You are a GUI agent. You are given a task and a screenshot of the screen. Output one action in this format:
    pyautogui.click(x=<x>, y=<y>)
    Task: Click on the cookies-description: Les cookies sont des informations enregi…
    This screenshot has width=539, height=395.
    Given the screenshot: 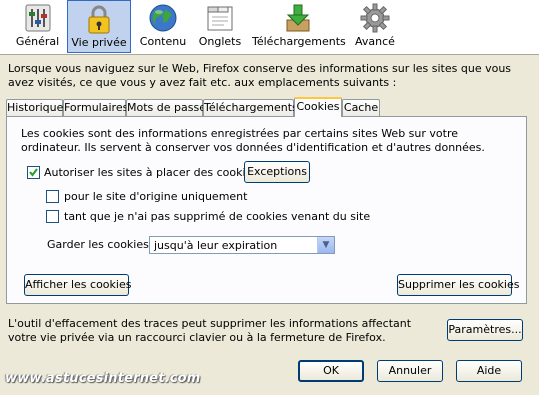 What is the action you would take?
    pyautogui.click(x=253, y=140)
    